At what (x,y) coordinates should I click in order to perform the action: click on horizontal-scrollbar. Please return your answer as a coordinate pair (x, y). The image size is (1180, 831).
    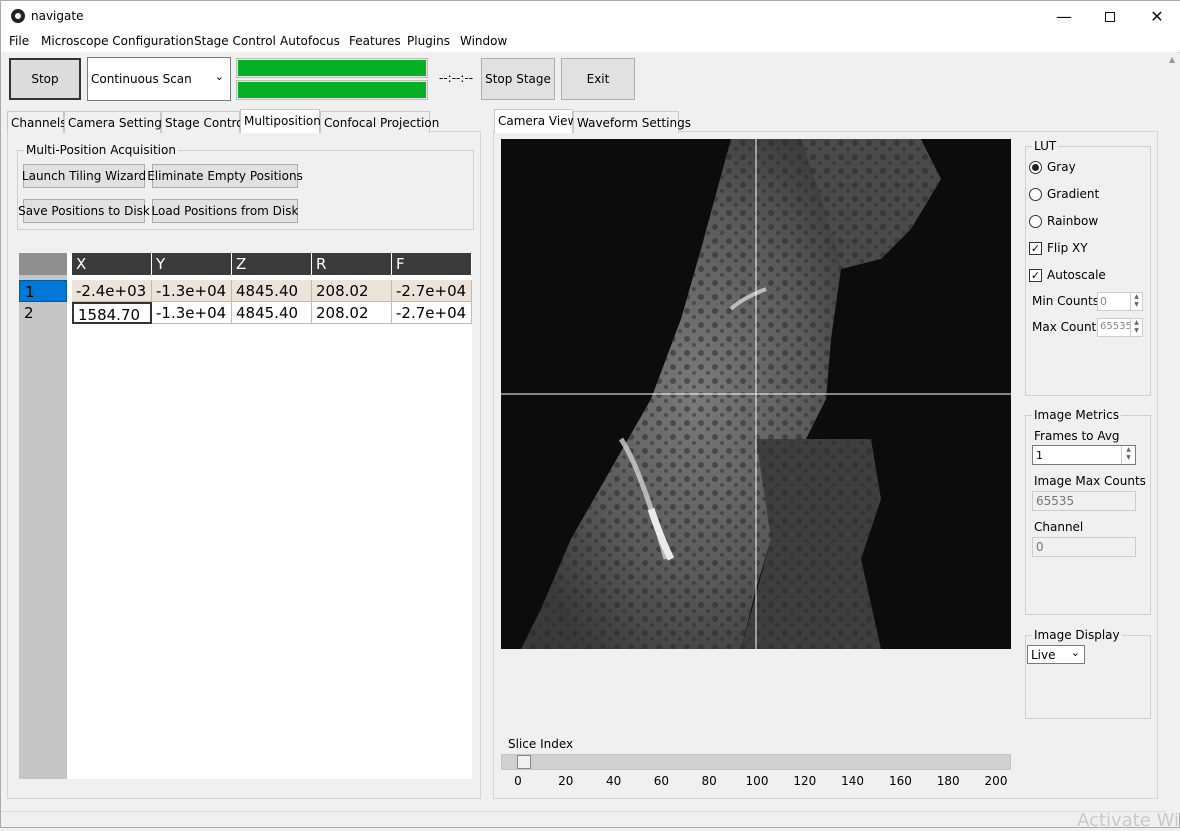
    Looking at the image, I should click on (583, 819).